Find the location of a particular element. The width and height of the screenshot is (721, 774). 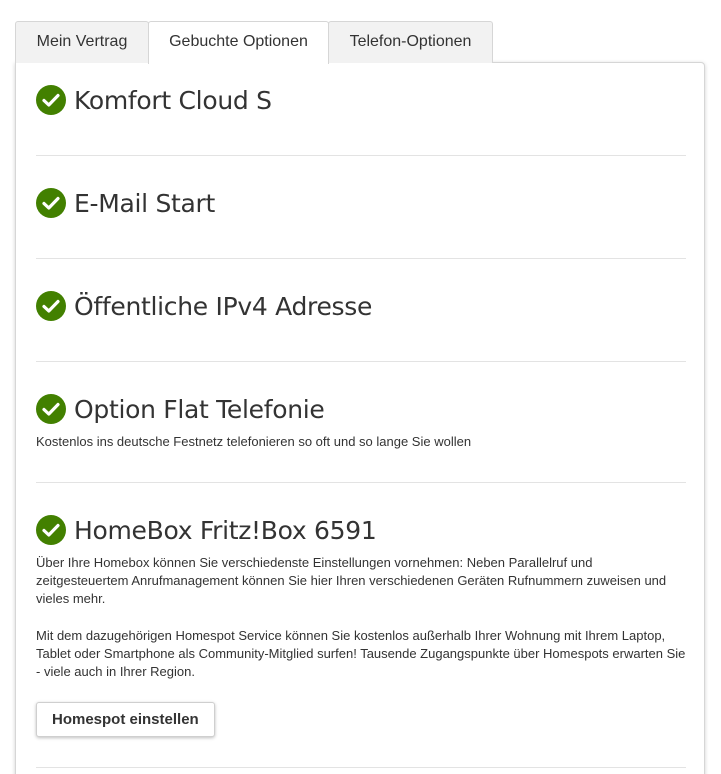

option-ipv4: Öffentliche IPv4 Adresse is located at coordinates (361, 306).